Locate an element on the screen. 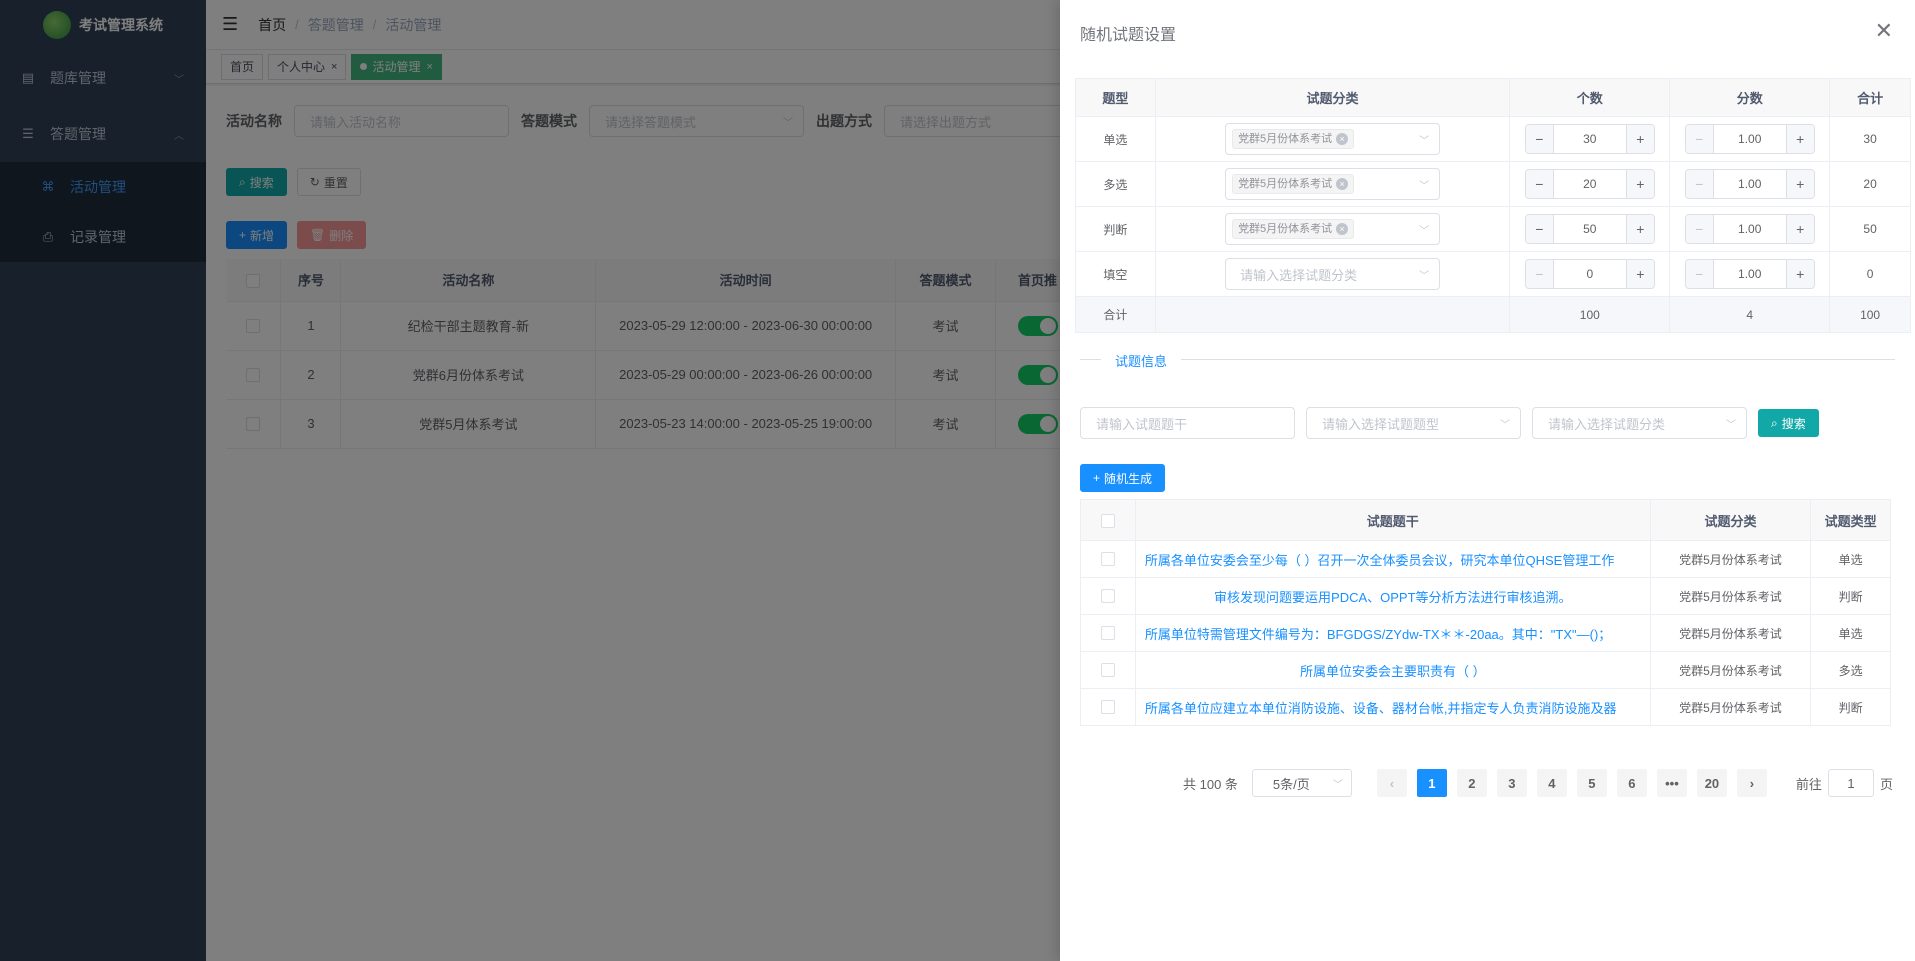 The width and height of the screenshot is (1915, 961). question-search-button: ⌕ 搜索 is located at coordinates (1788, 423).